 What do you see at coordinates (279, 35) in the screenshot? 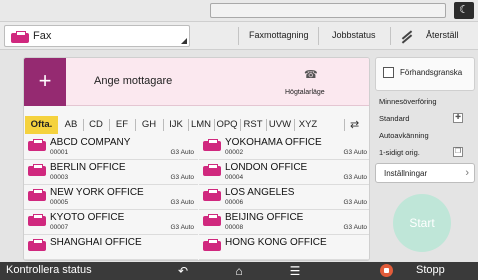
I see `fax-reception-button: Faxmottagning` at bounding box center [279, 35].